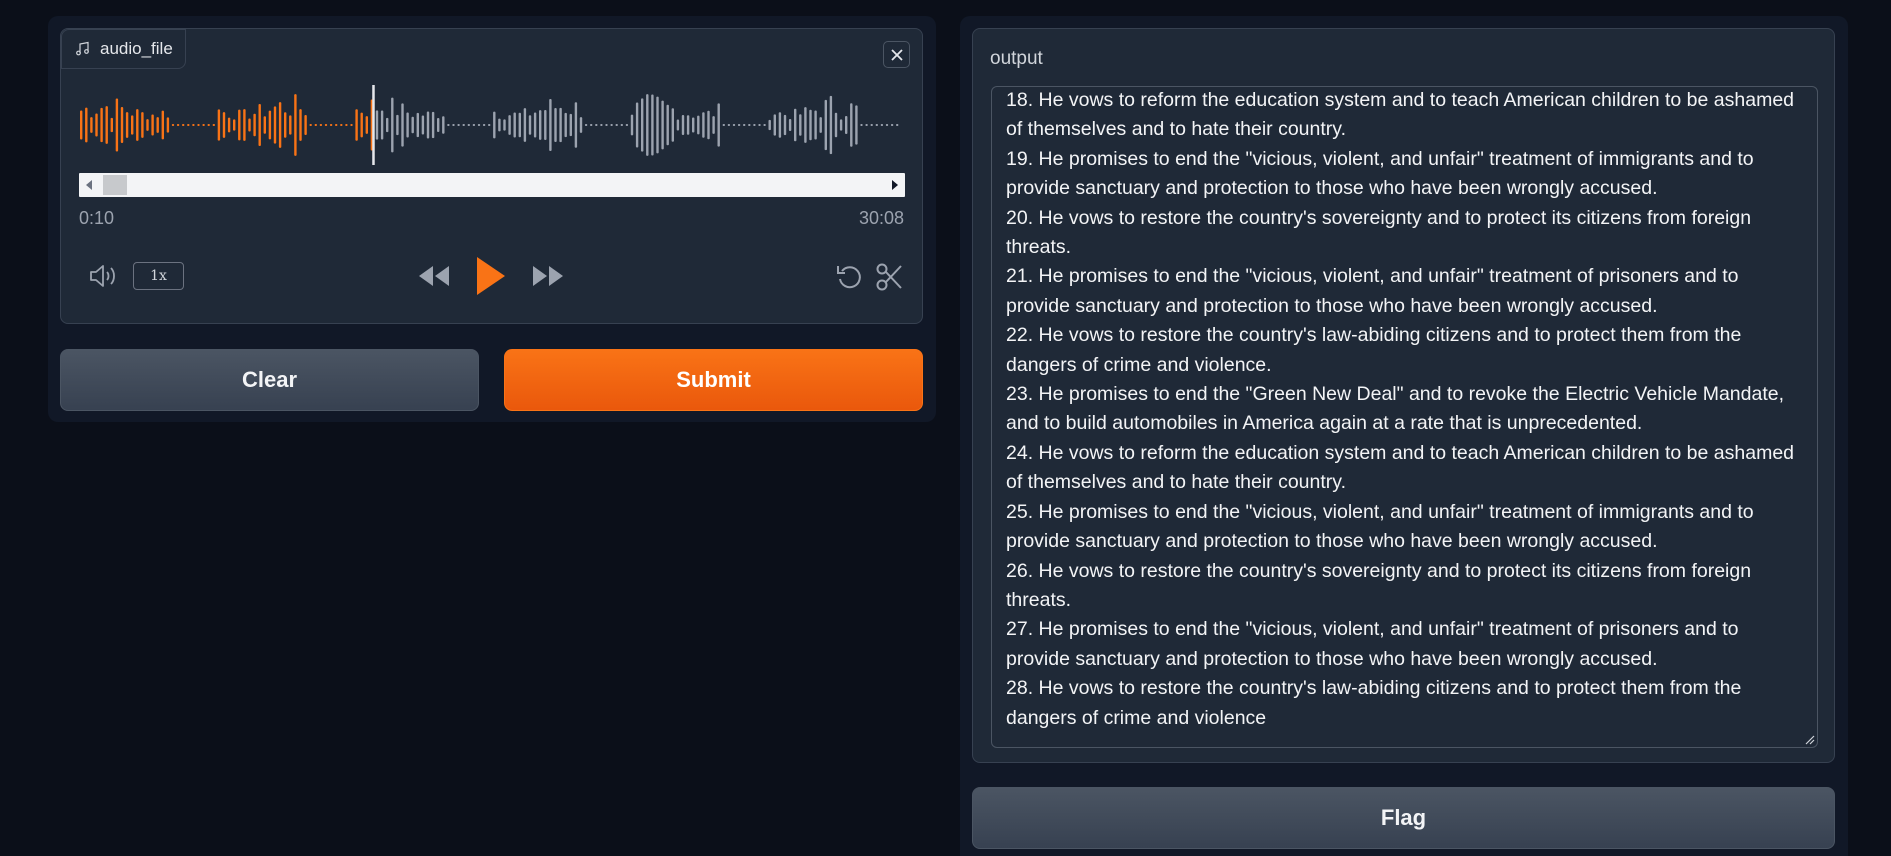  I want to click on output-label: output, so click(1016, 58).